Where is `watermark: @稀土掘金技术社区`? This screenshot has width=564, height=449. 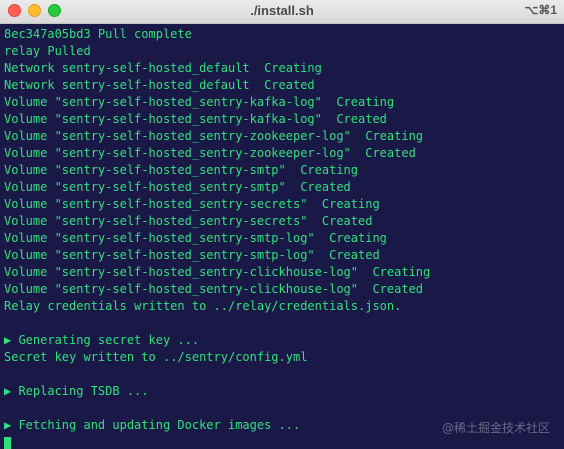
watermark: @稀土掘金技术社区 is located at coordinates (495, 428).